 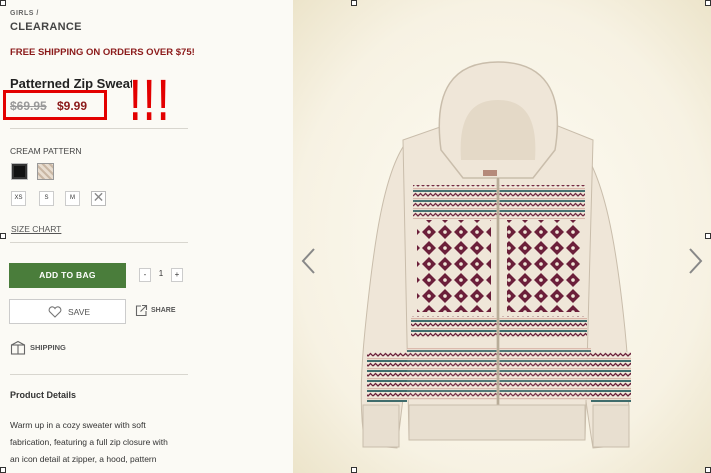 What do you see at coordinates (145, 275) in the screenshot?
I see `qty-decrease-button: -` at bounding box center [145, 275].